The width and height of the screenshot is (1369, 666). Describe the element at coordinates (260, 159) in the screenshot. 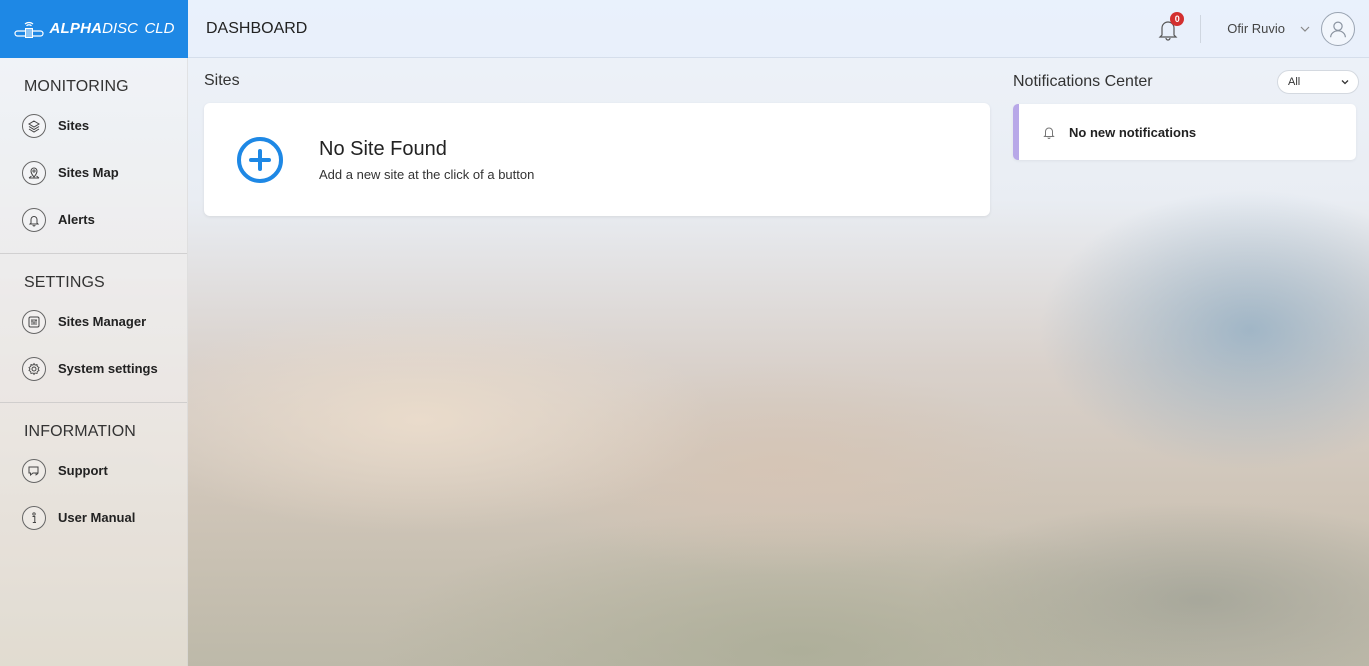

I see `add-site-button` at that location.